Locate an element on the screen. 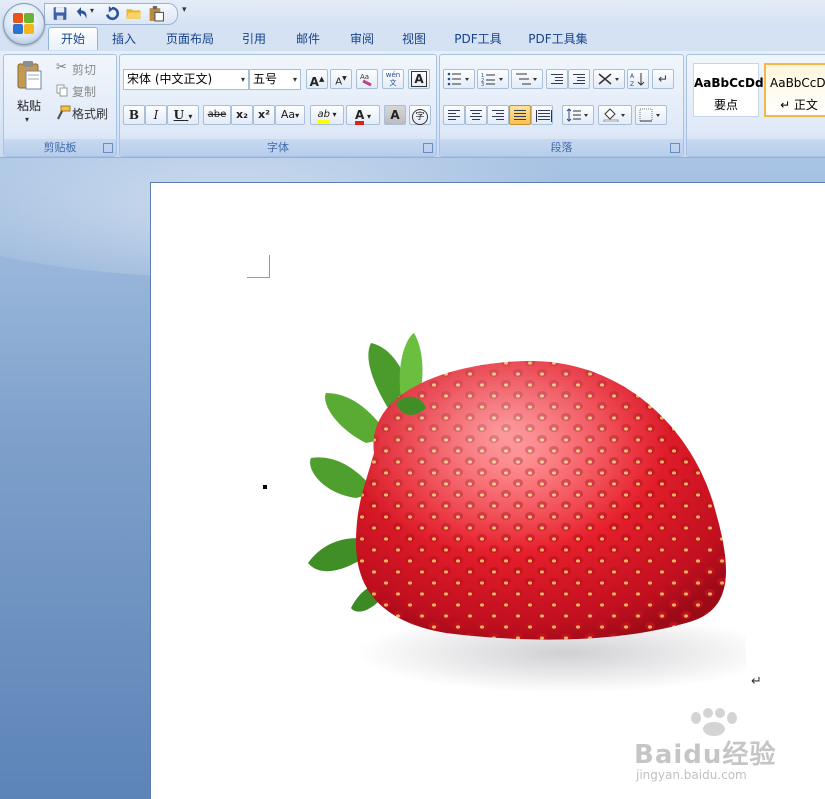 This screenshot has width=825, height=799. text-cursor-marker is located at coordinates (265, 487).